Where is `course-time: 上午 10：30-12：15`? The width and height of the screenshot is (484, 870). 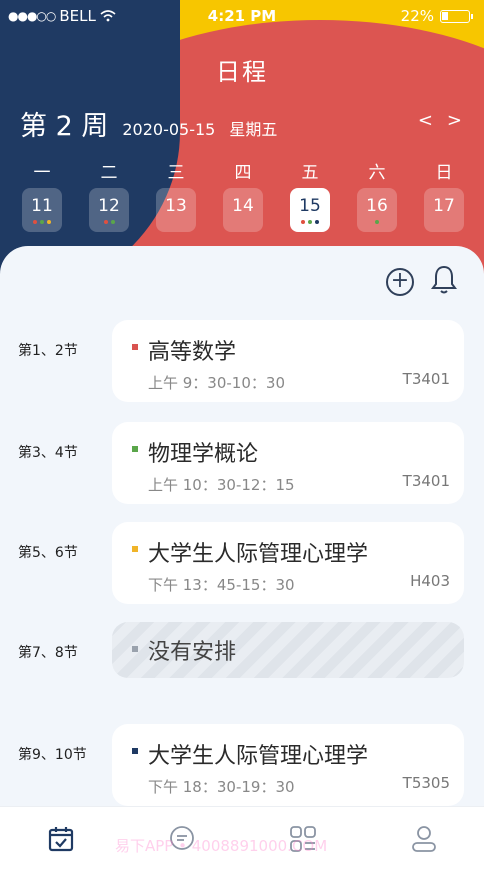 course-time: 上午 10：30-12：15 is located at coordinates (221, 485).